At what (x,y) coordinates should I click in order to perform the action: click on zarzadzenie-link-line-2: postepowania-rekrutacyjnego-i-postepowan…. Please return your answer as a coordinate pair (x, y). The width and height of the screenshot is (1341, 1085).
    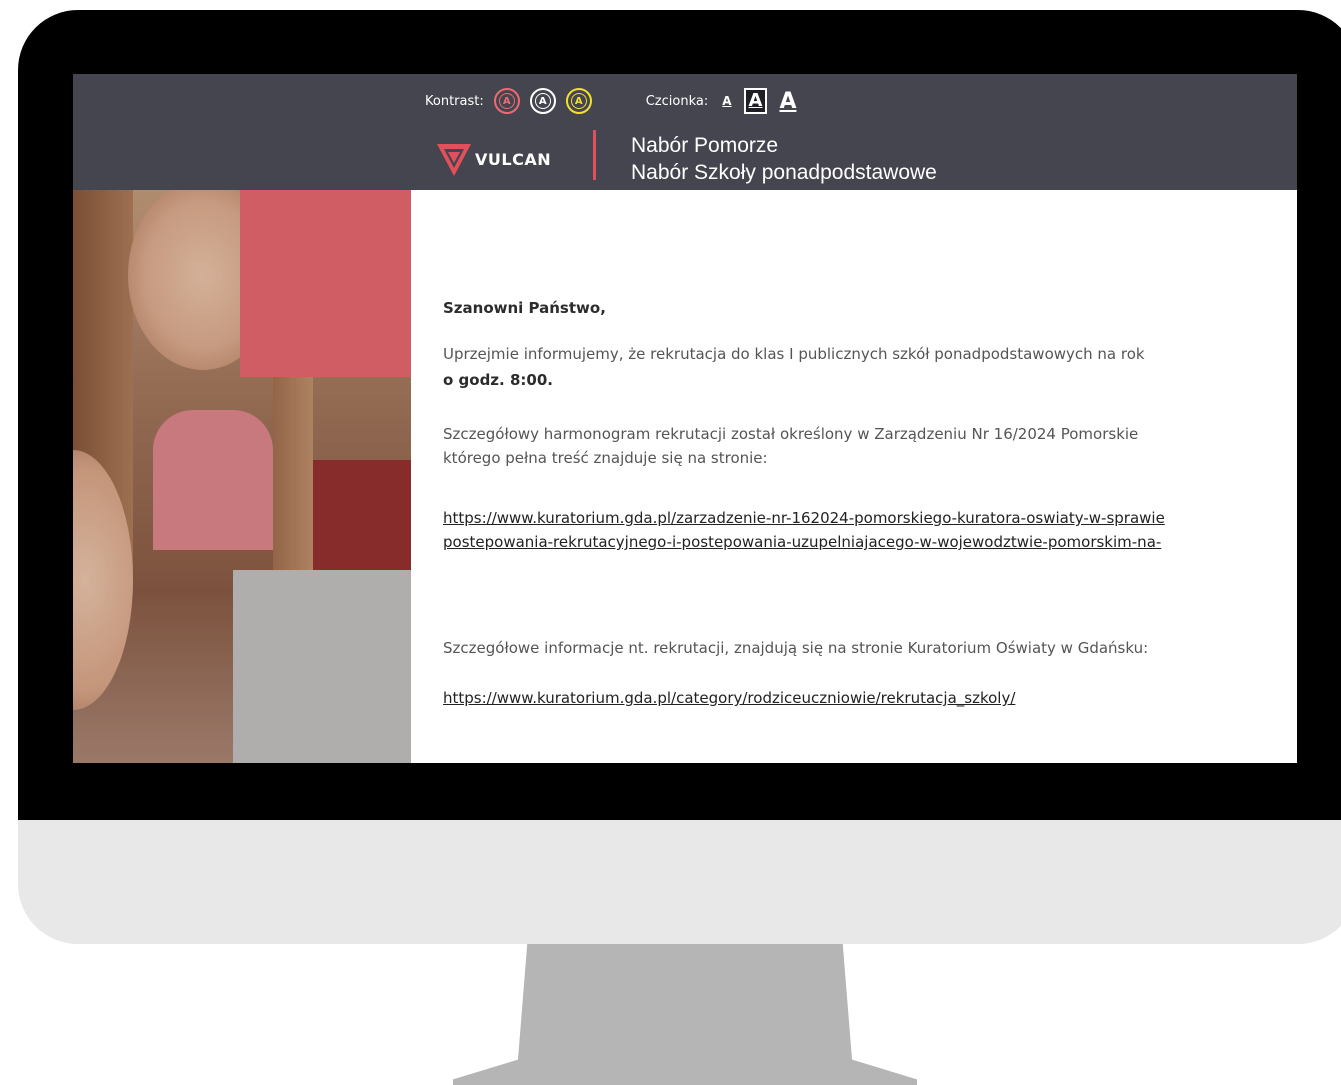
    Looking at the image, I should click on (802, 542).